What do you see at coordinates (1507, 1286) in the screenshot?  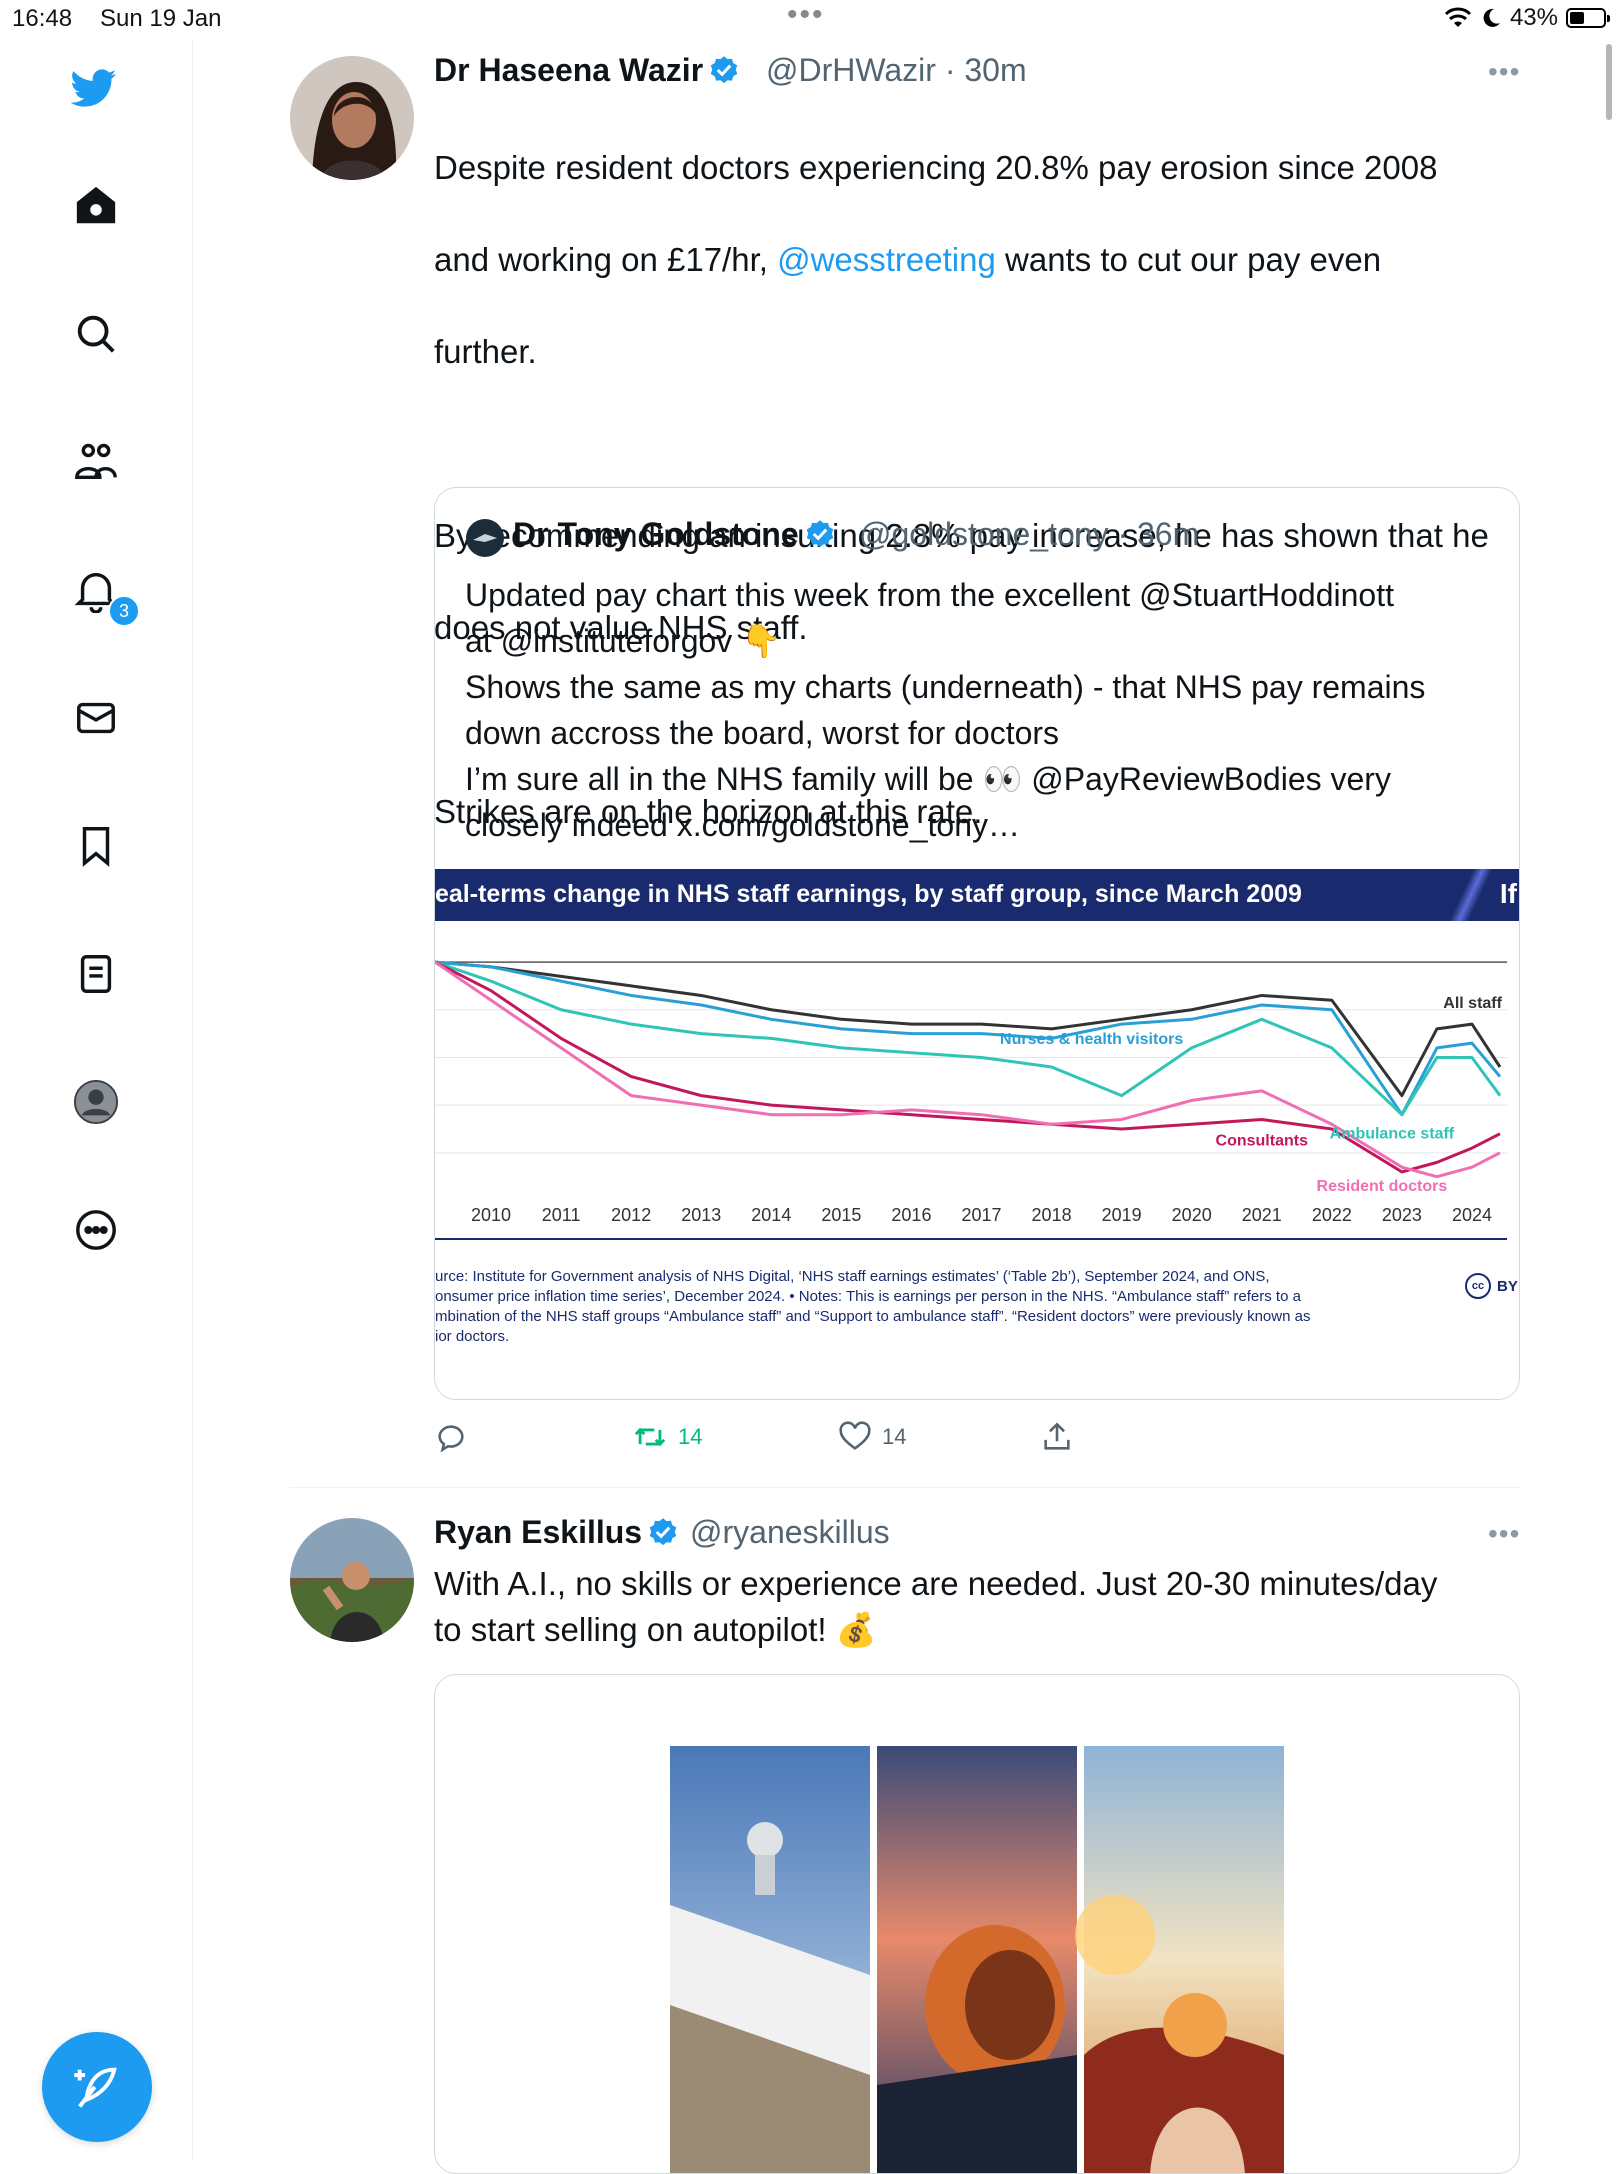 I see `cc-by-label: BY` at bounding box center [1507, 1286].